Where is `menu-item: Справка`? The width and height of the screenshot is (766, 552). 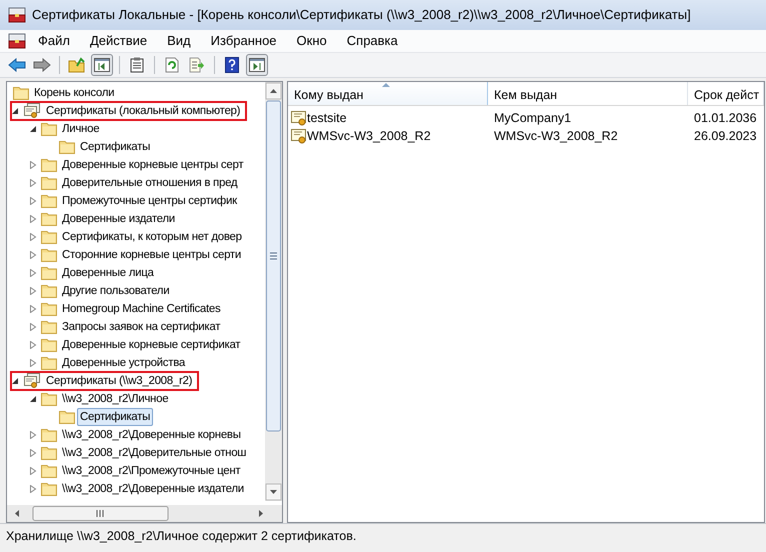 menu-item: Справка is located at coordinates (372, 41).